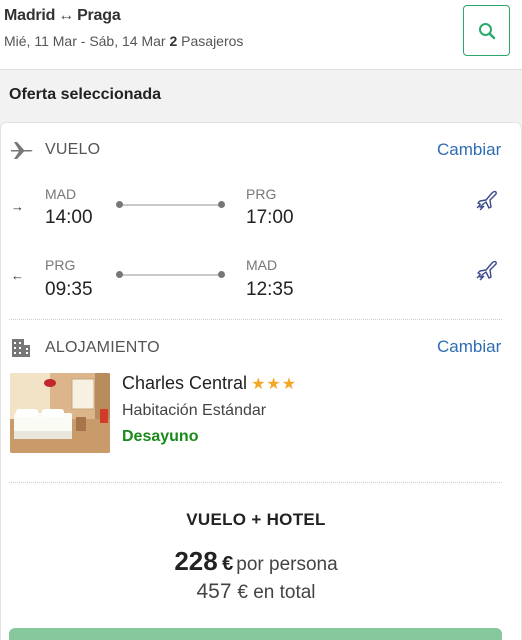 This screenshot has width=522, height=640. I want to click on hotel-photo, so click(60, 413).